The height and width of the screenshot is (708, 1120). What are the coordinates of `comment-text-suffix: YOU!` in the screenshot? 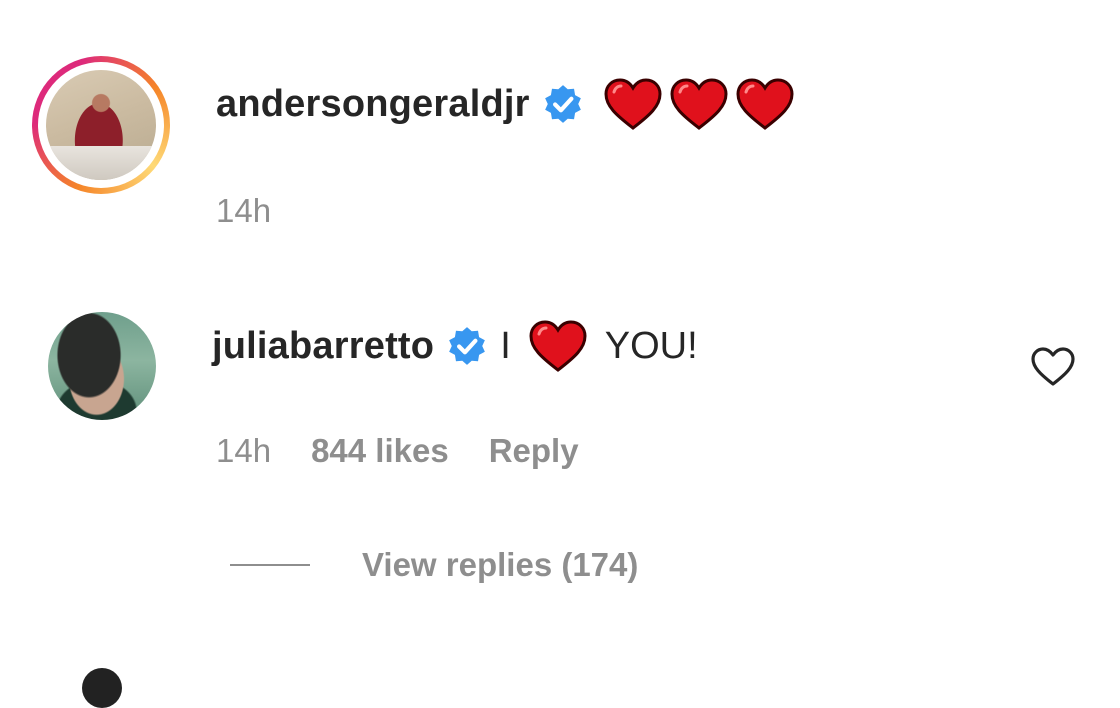 It's located at (651, 345).